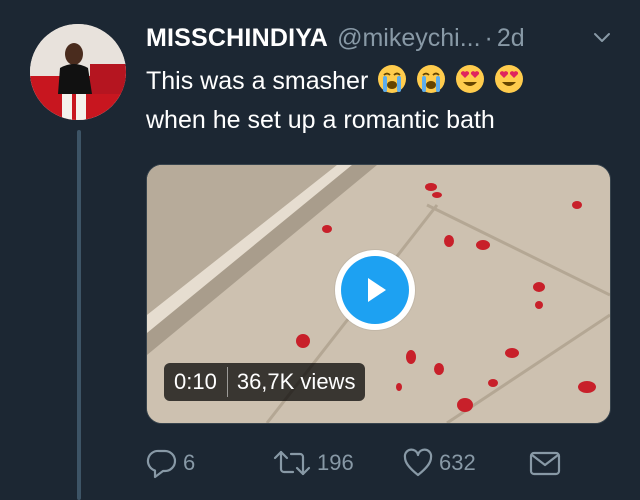  I want to click on reply-icon, so click(161, 464).